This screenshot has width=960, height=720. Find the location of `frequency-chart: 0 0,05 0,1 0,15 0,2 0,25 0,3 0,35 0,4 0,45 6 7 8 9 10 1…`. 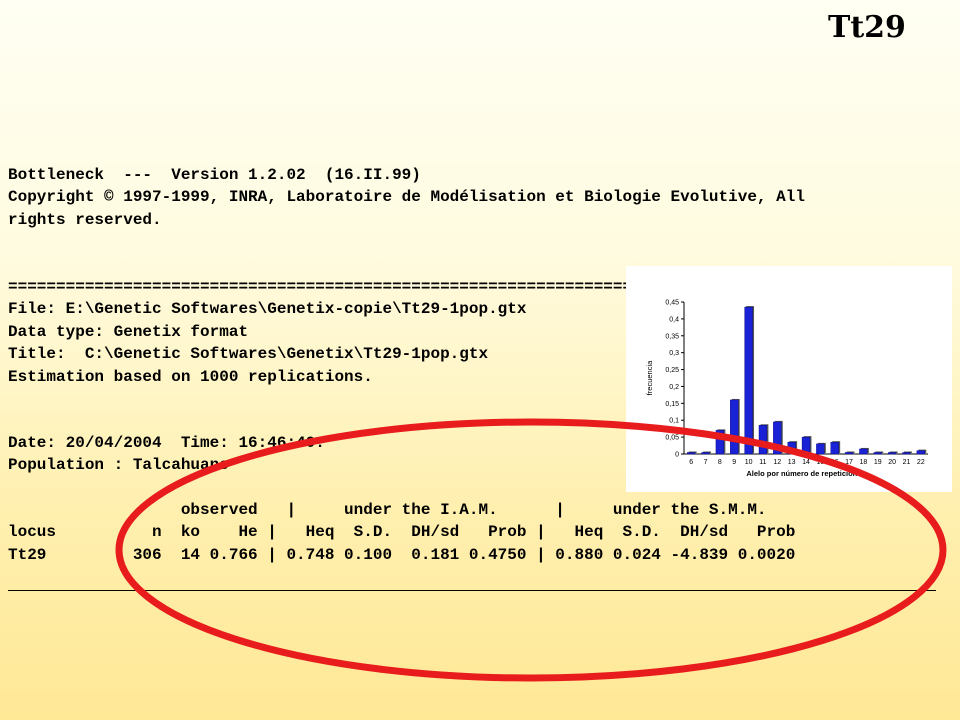

frequency-chart: 0 0,05 0,1 0,15 0,2 0,25 0,3 0,35 0,4 0,45 6 7 8 9 10 1… is located at coordinates (789, 379).